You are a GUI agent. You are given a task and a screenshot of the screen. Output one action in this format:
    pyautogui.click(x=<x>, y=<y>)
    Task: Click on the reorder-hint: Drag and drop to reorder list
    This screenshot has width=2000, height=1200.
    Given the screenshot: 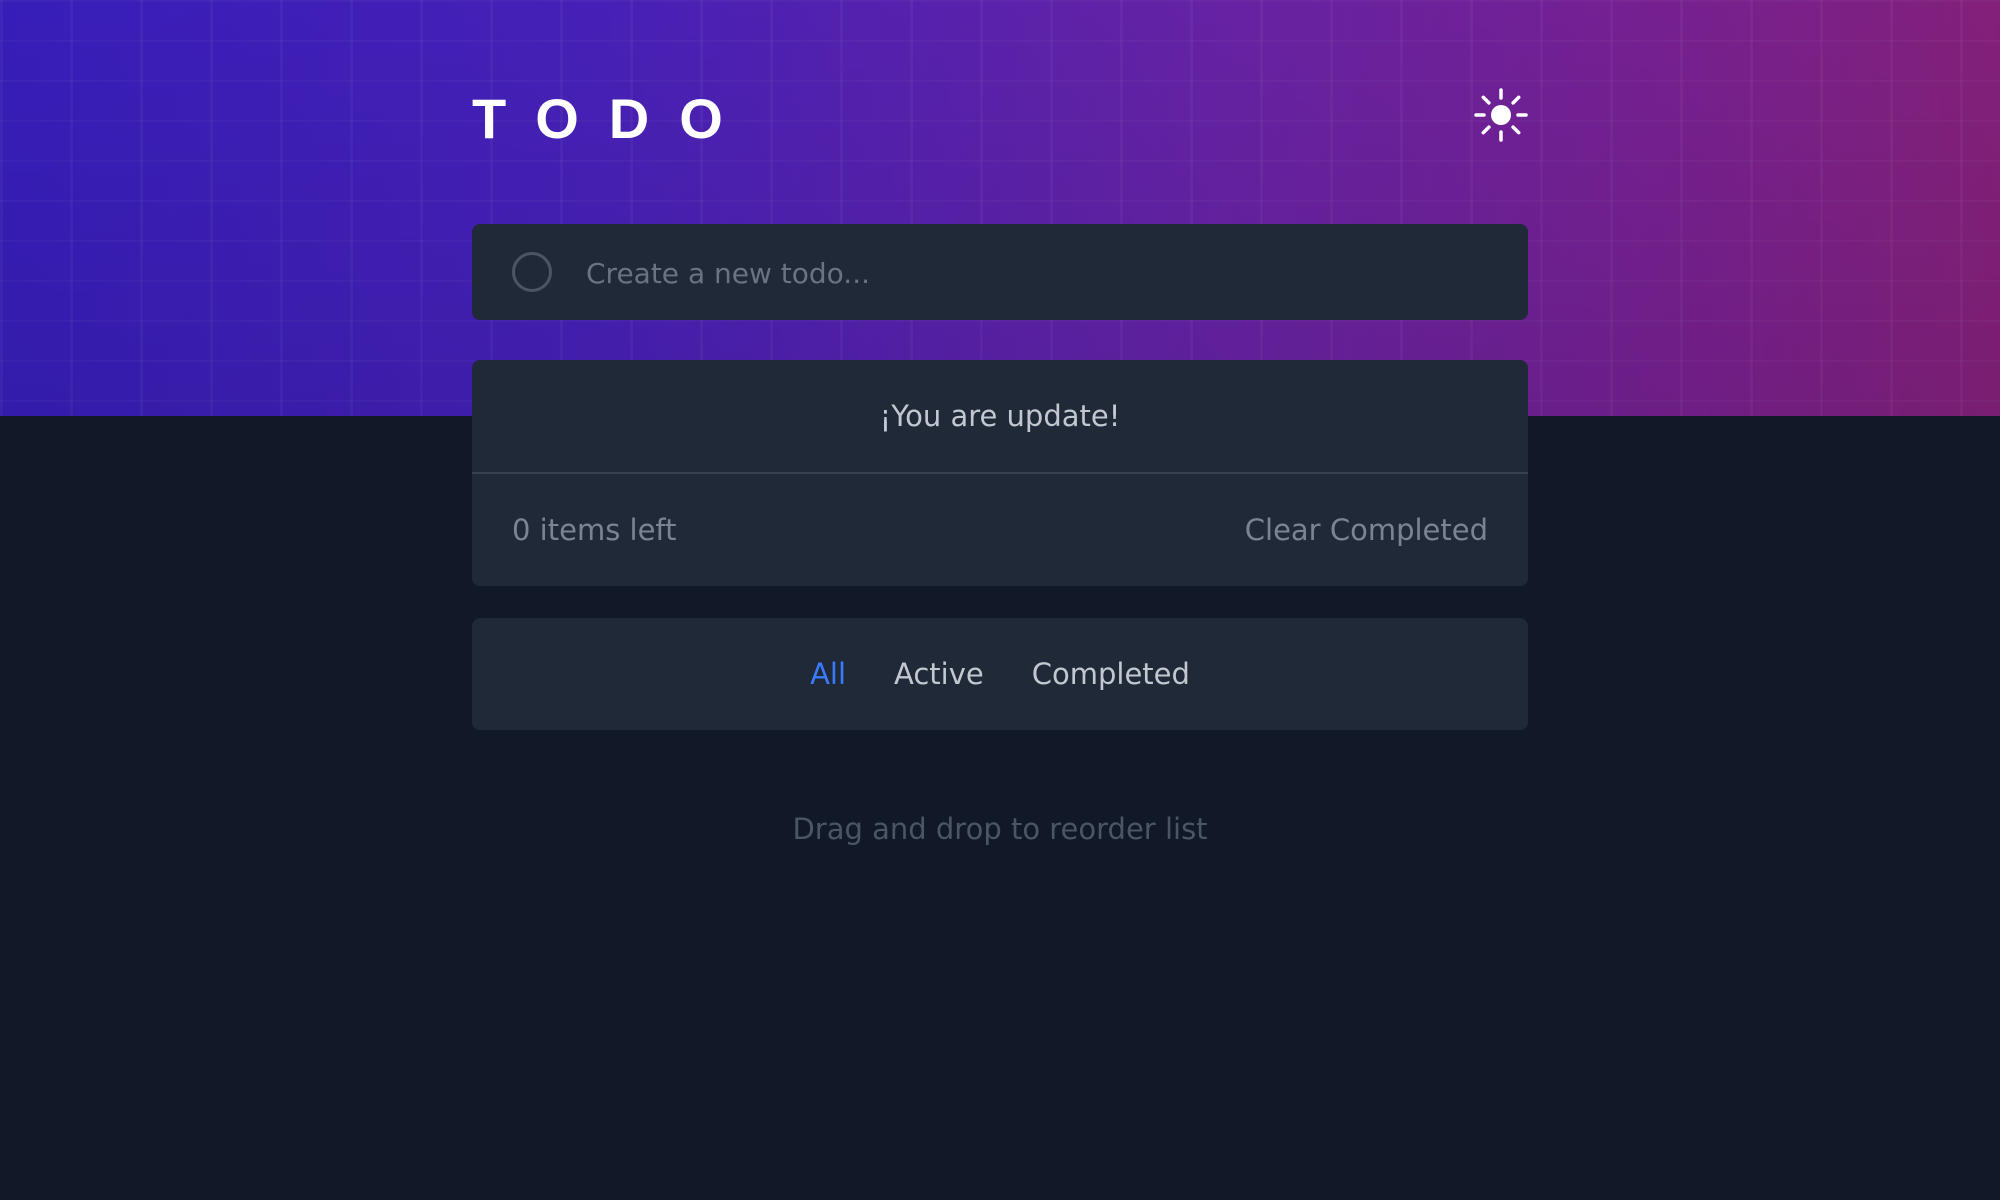 What is the action you would take?
    pyautogui.click(x=1000, y=829)
    